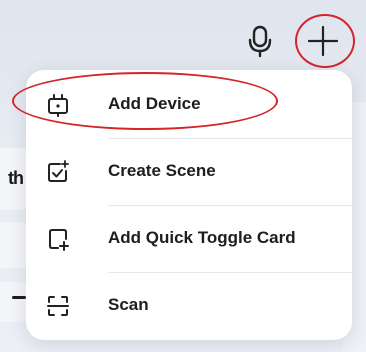  Describe the element at coordinates (162, 170) in the screenshot. I see `menu-item-label: Create Scene` at that location.